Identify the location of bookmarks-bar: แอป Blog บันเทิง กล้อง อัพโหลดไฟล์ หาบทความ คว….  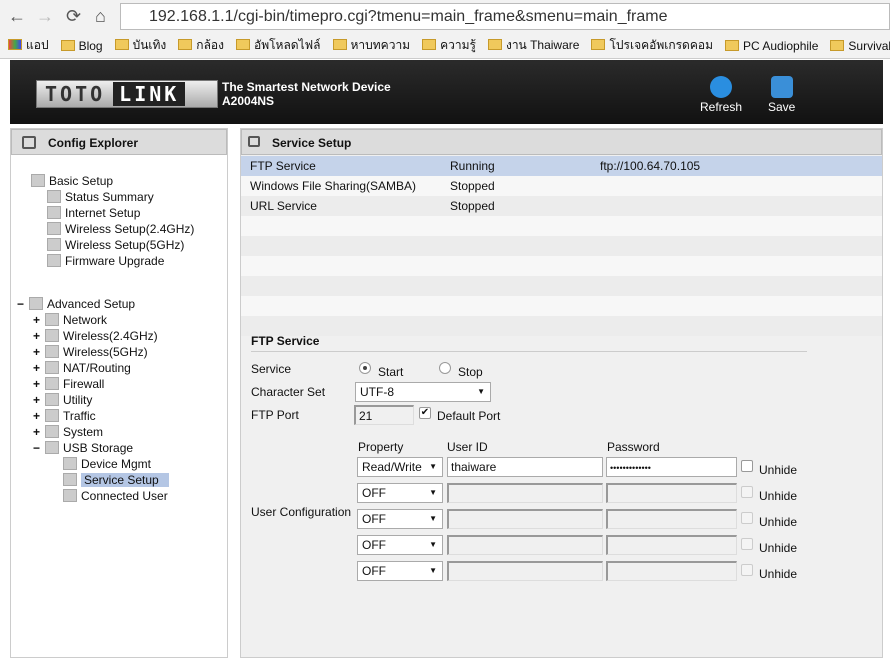
(445, 46).